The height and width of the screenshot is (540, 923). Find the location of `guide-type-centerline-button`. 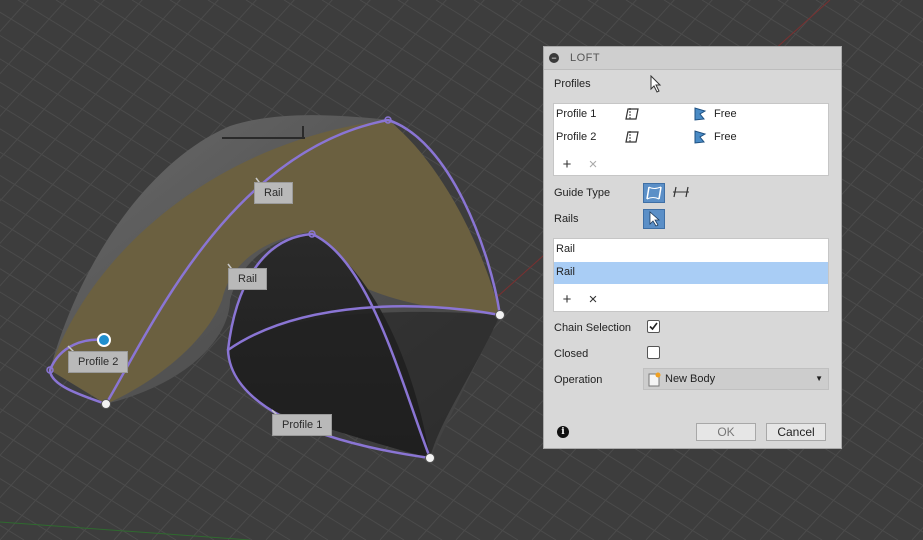

guide-type-centerline-button is located at coordinates (682, 193).